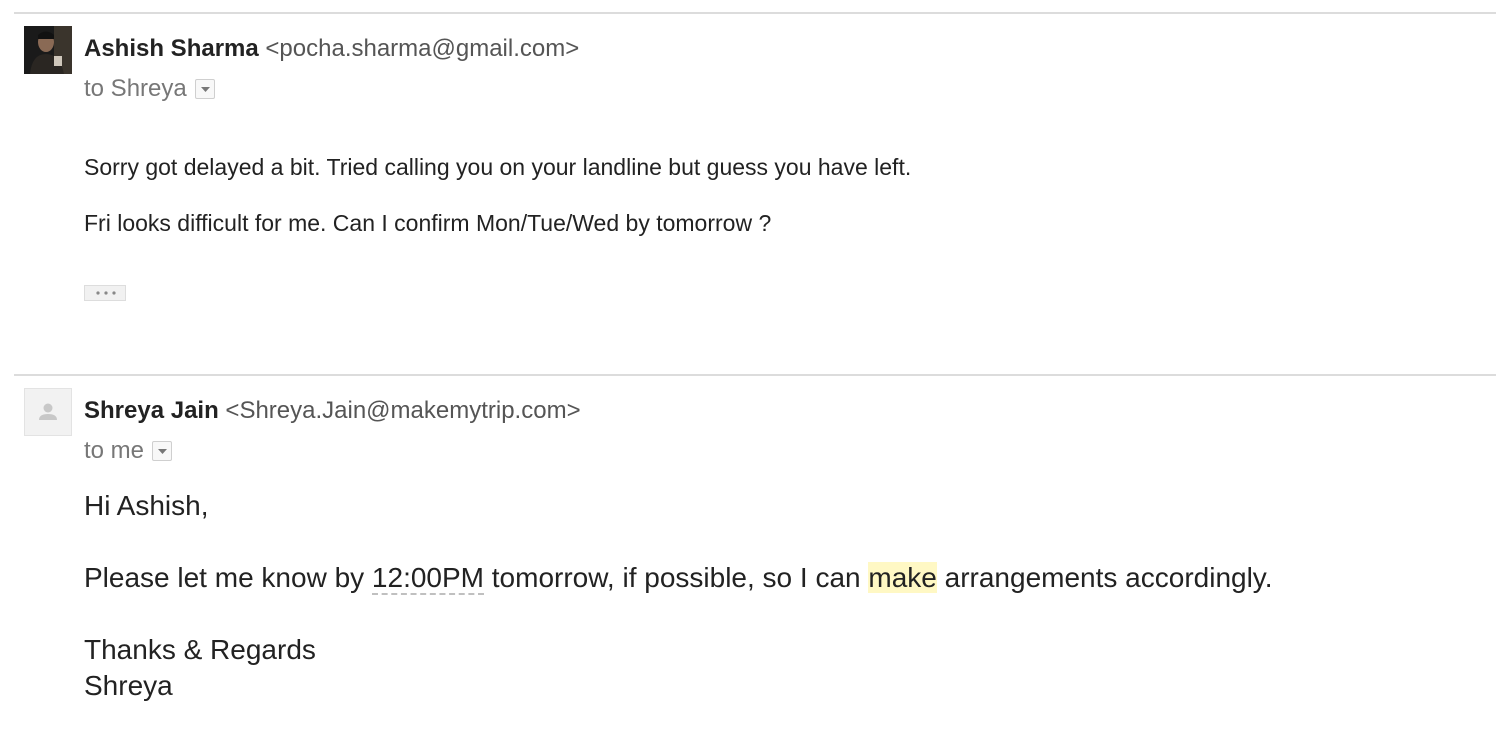 This screenshot has height=736, width=1496. I want to click on sender-line: Shreya Jain <Shreya.Jain@makemytrip.com>, so click(332, 411).